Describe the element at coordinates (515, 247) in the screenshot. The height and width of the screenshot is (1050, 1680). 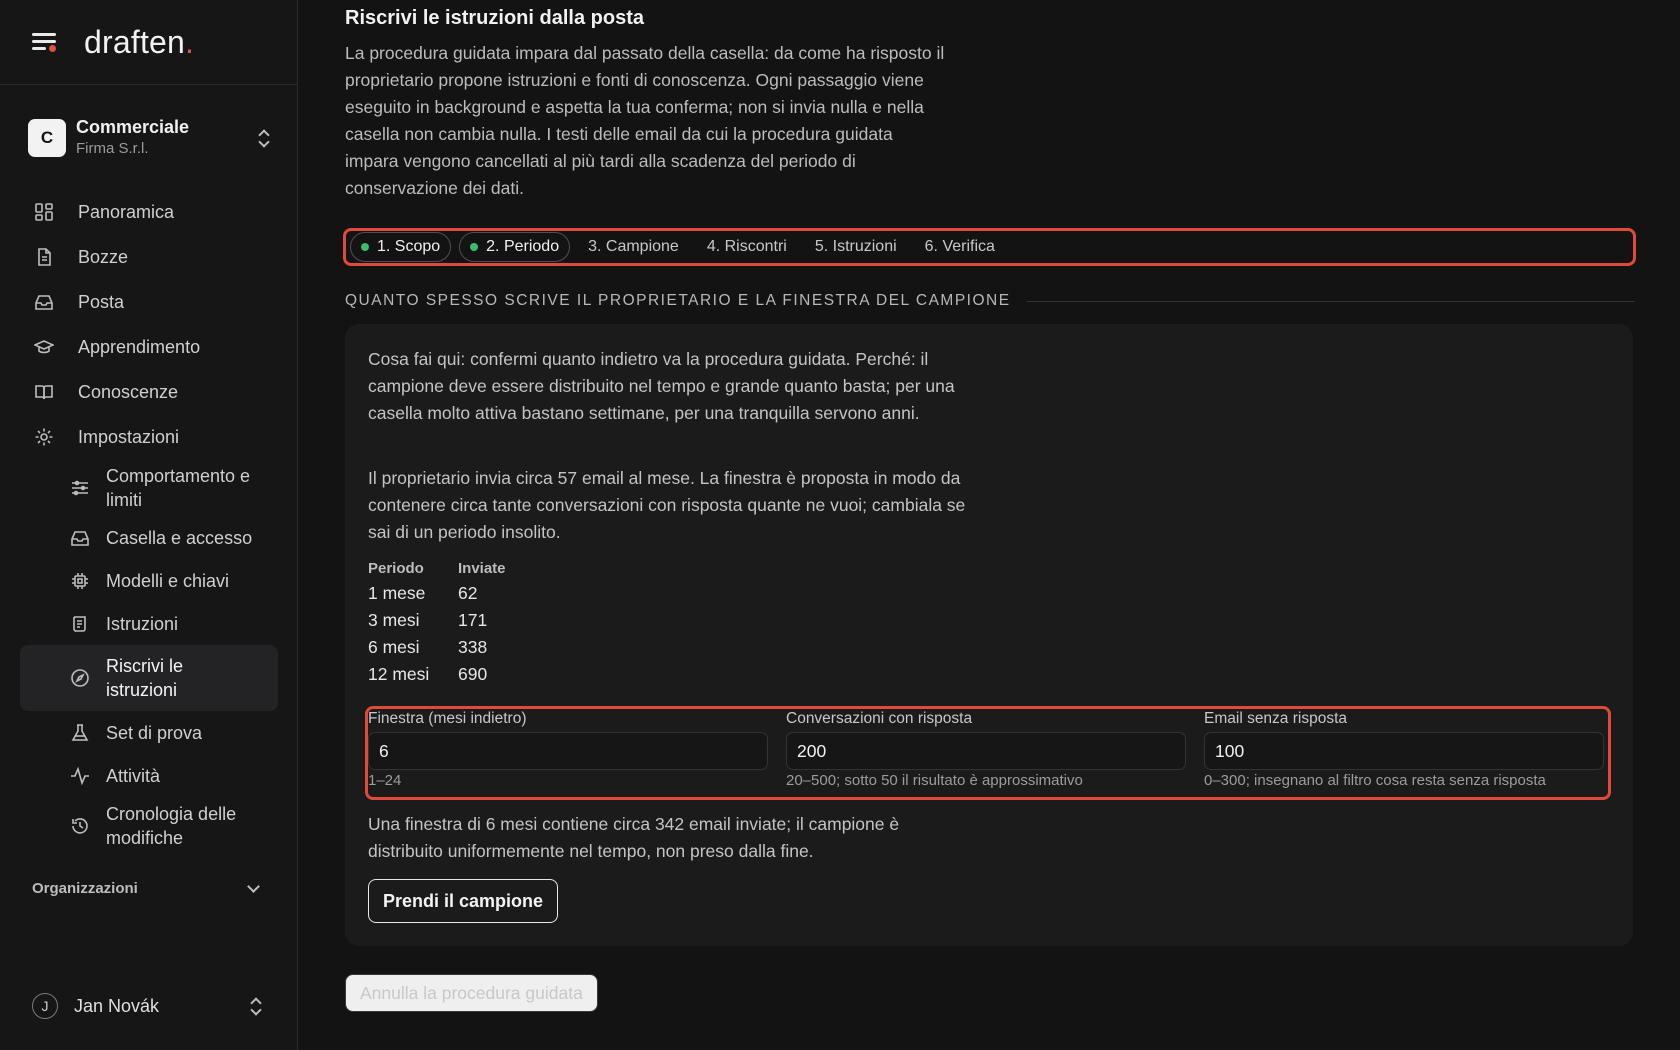
I see `step-periodo: 2. Periodo` at that location.